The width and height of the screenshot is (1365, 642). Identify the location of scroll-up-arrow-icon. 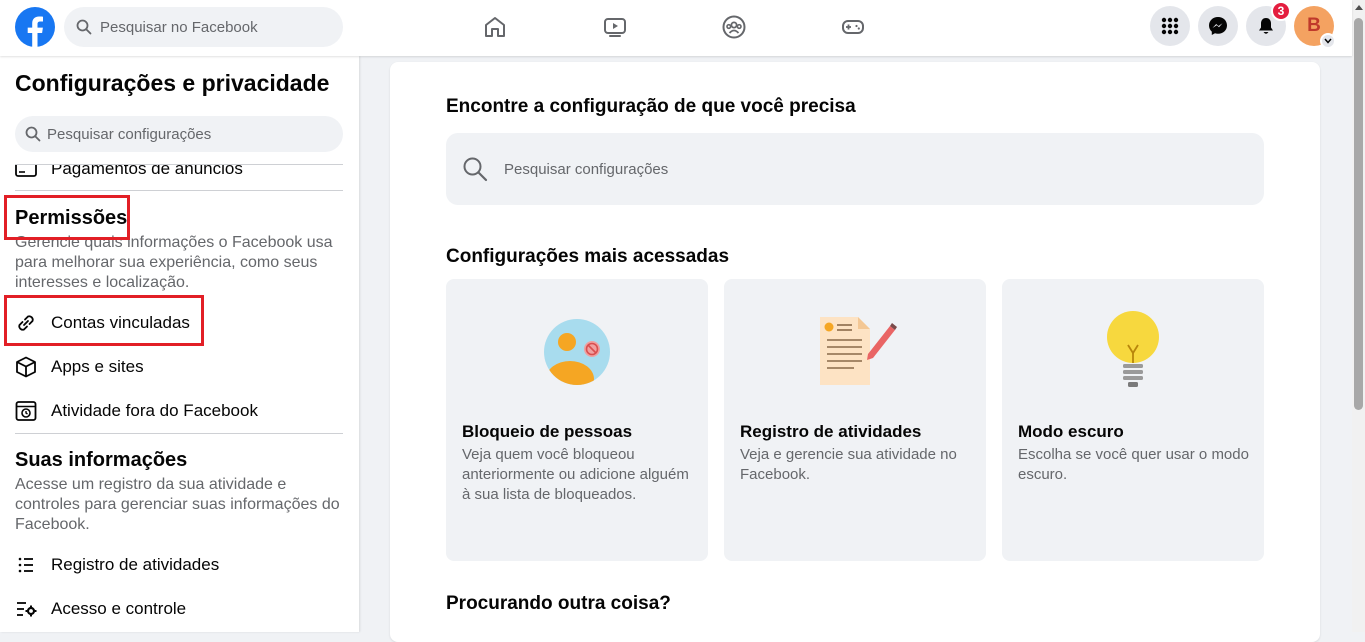
(1359, 7).